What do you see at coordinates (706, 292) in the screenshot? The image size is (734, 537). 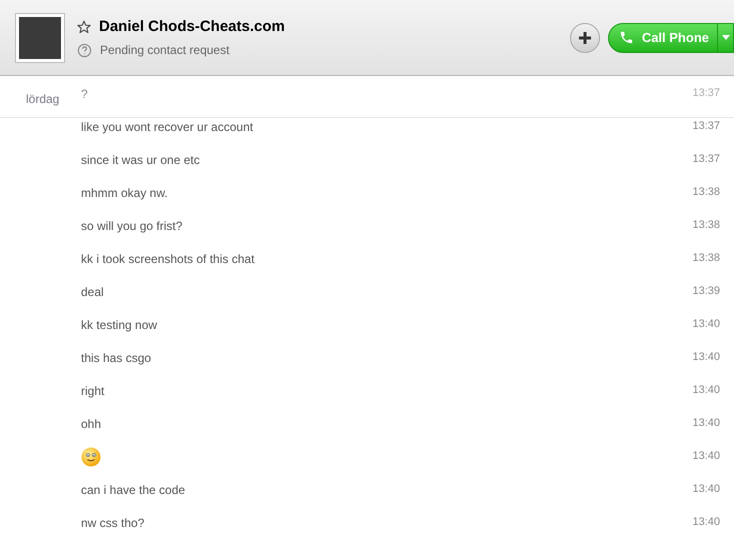 I see `message-time: 13:39` at bounding box center [706, 292].